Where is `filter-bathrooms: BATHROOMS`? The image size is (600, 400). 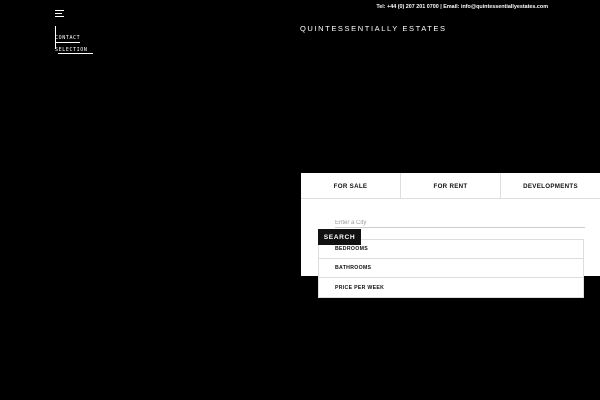 filter-bathrooms: BATHROOMS is located at coordinates (451, 268).